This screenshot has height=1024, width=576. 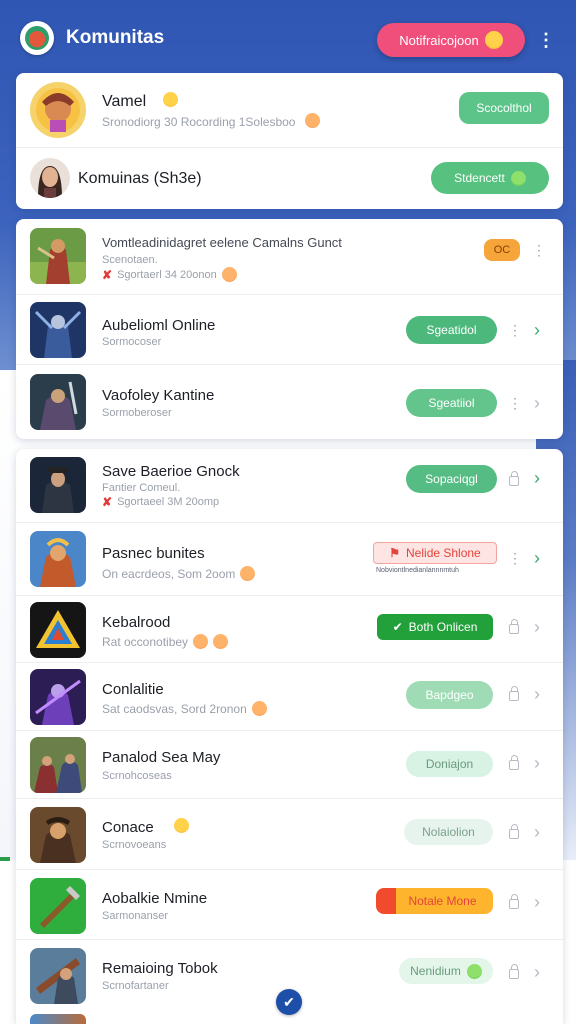 I want to click on game-action-button: ✔ Both Onlicen, so click(x=435, y=627).